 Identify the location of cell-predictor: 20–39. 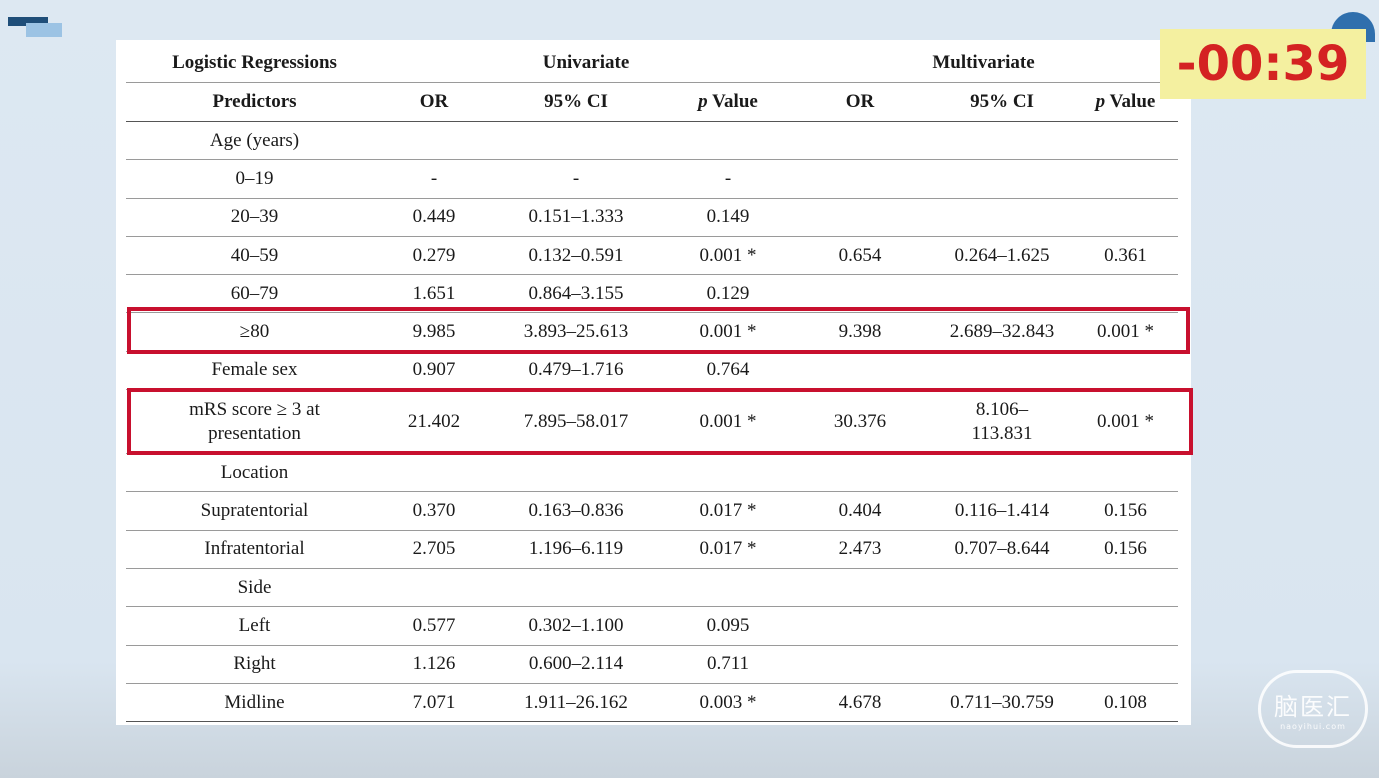
(254, 217).